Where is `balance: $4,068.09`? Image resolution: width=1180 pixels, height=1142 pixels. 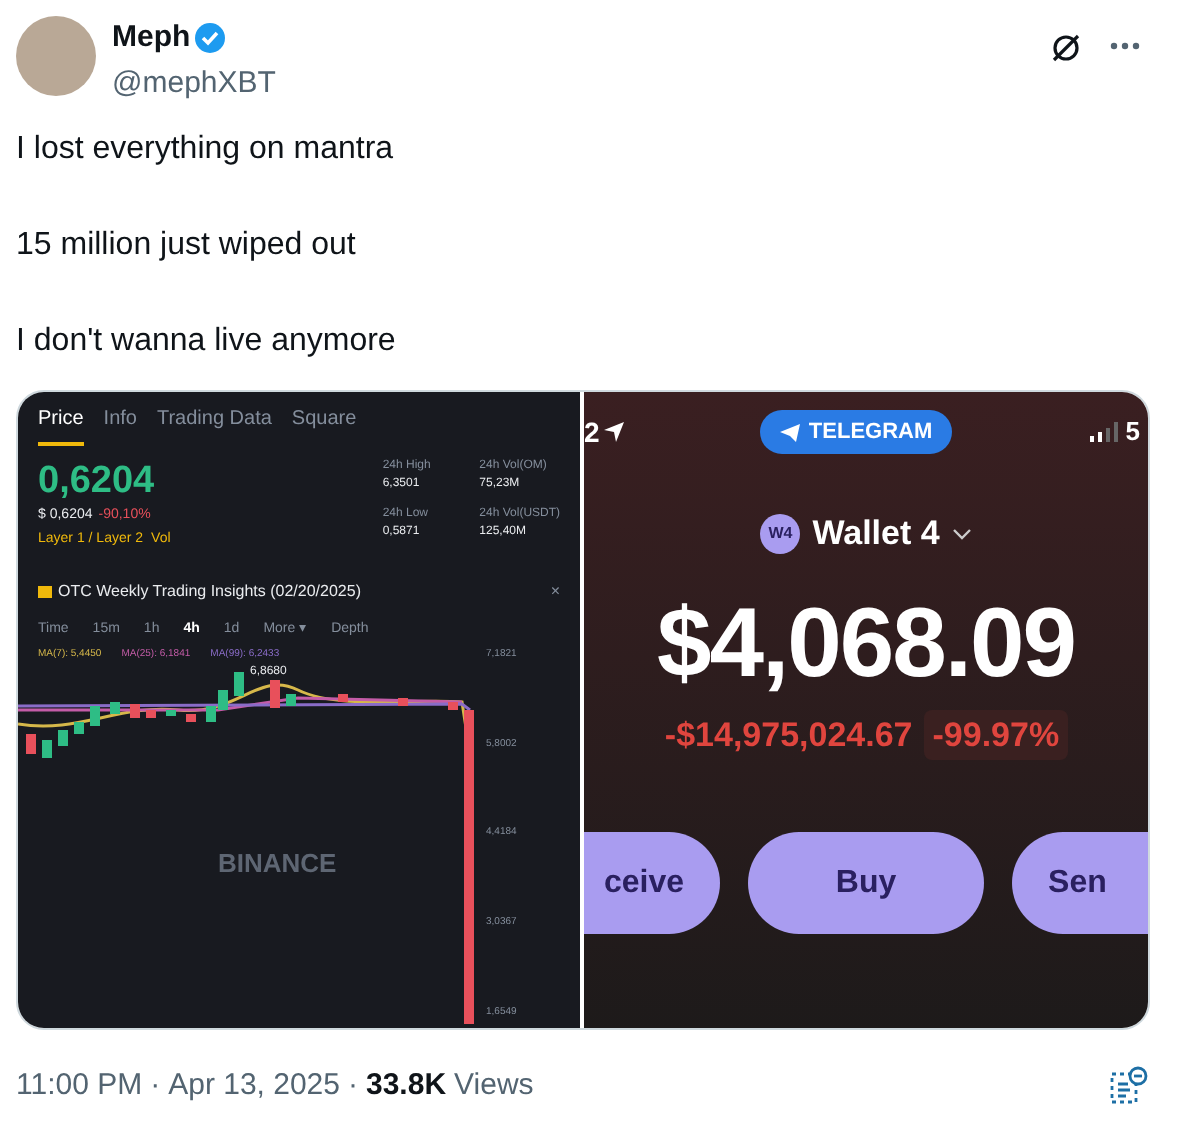 balance: $4,068.09 is located at coordinates (866, 644).